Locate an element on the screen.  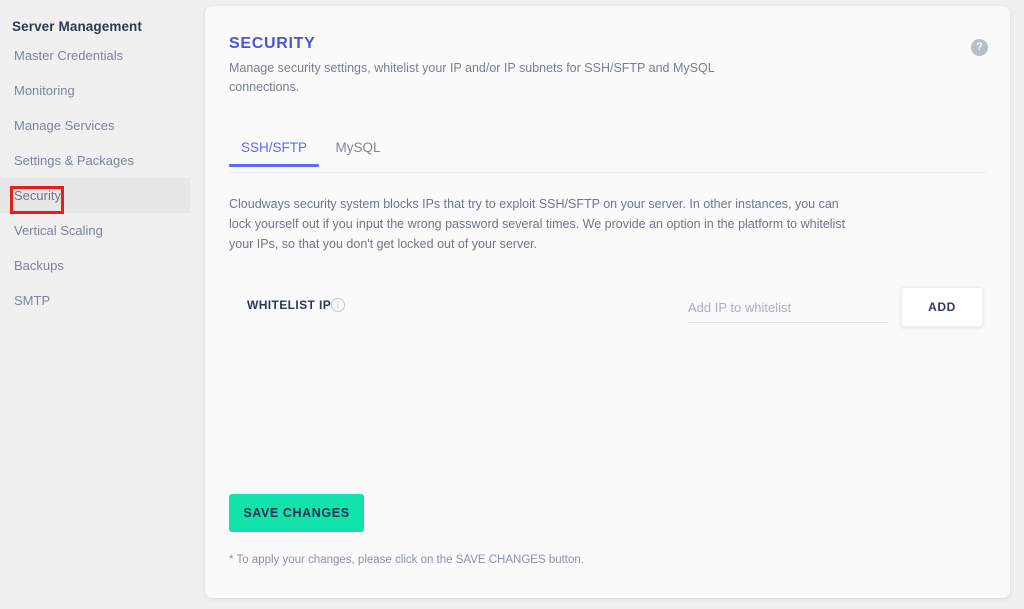
sidebar-item-master-credentials: Master Credentials is located at coordinates (100, 55).